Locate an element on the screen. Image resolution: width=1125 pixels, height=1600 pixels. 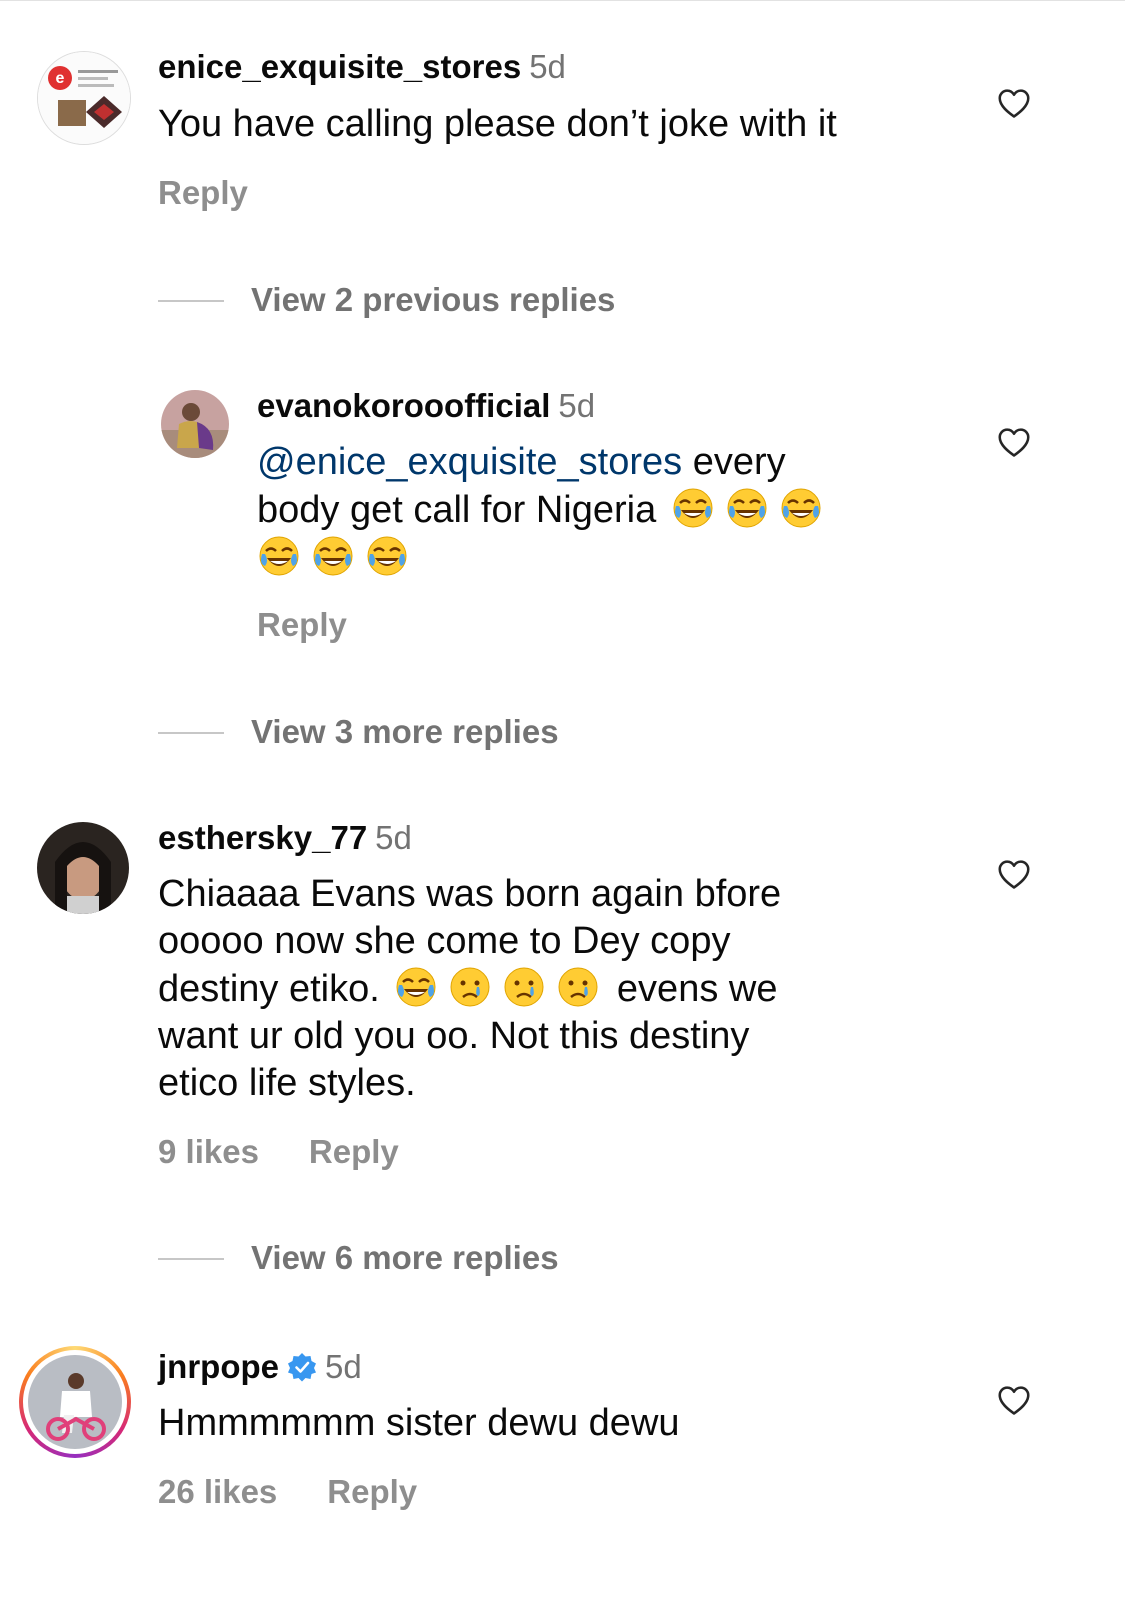
comment-text-line: destiny etiko. is located at coordinates (269, 989).